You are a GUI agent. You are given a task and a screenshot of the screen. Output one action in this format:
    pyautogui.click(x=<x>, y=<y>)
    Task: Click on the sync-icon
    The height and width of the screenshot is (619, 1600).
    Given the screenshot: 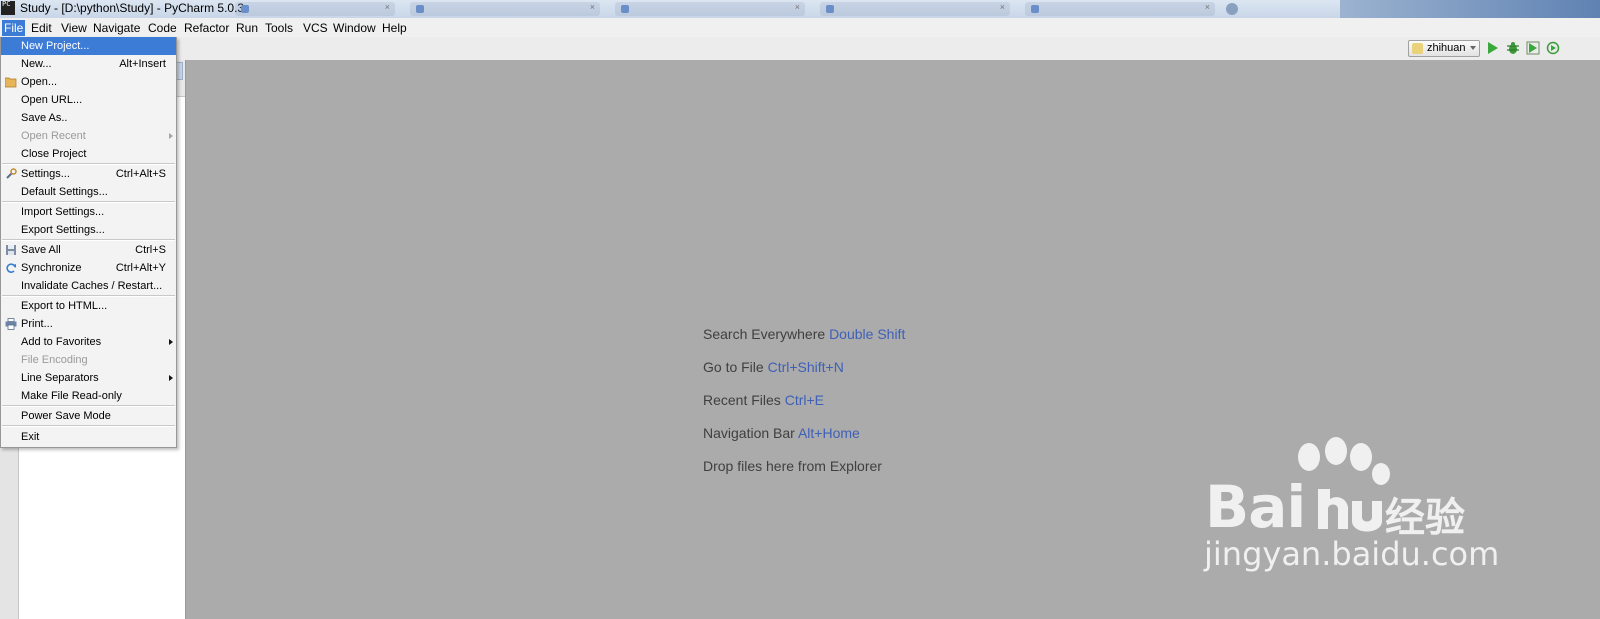 What is the action you would take?
    pyautogui.click(x=11, y=268)
    